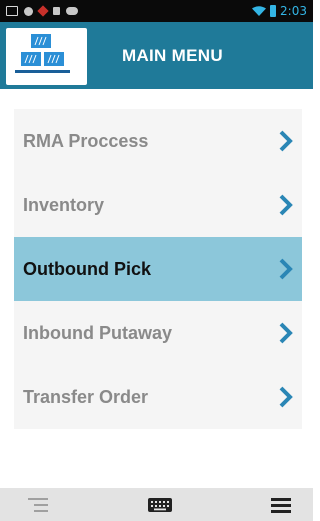  What do you see at coordinates (72, 11) in the screenshot?
I see `cloud-icon` at bounding box center [72, 11].